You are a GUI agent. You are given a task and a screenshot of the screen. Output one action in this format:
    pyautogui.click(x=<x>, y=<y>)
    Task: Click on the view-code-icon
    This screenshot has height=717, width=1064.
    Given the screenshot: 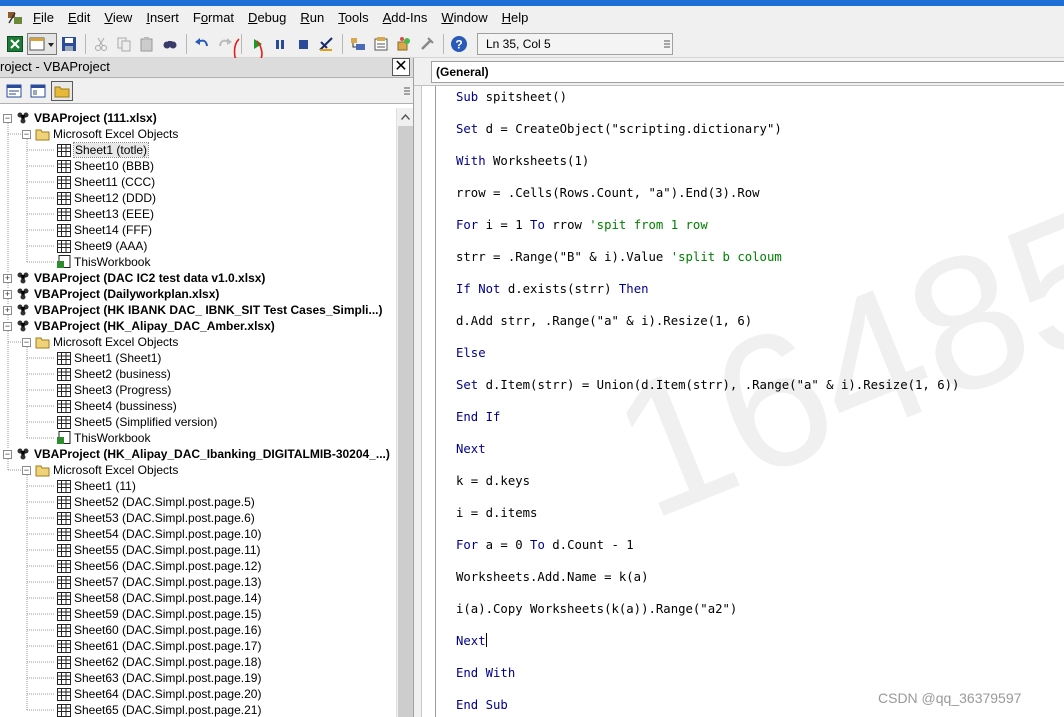 What is the action you would take?
    pyautogui.click(x=14, y=91)
    